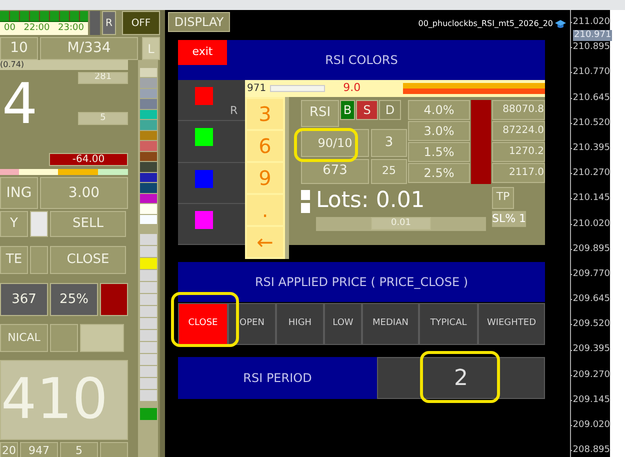 The image size is (625, 457). I want to click on indicator-label: RSI, so click(320, 113).